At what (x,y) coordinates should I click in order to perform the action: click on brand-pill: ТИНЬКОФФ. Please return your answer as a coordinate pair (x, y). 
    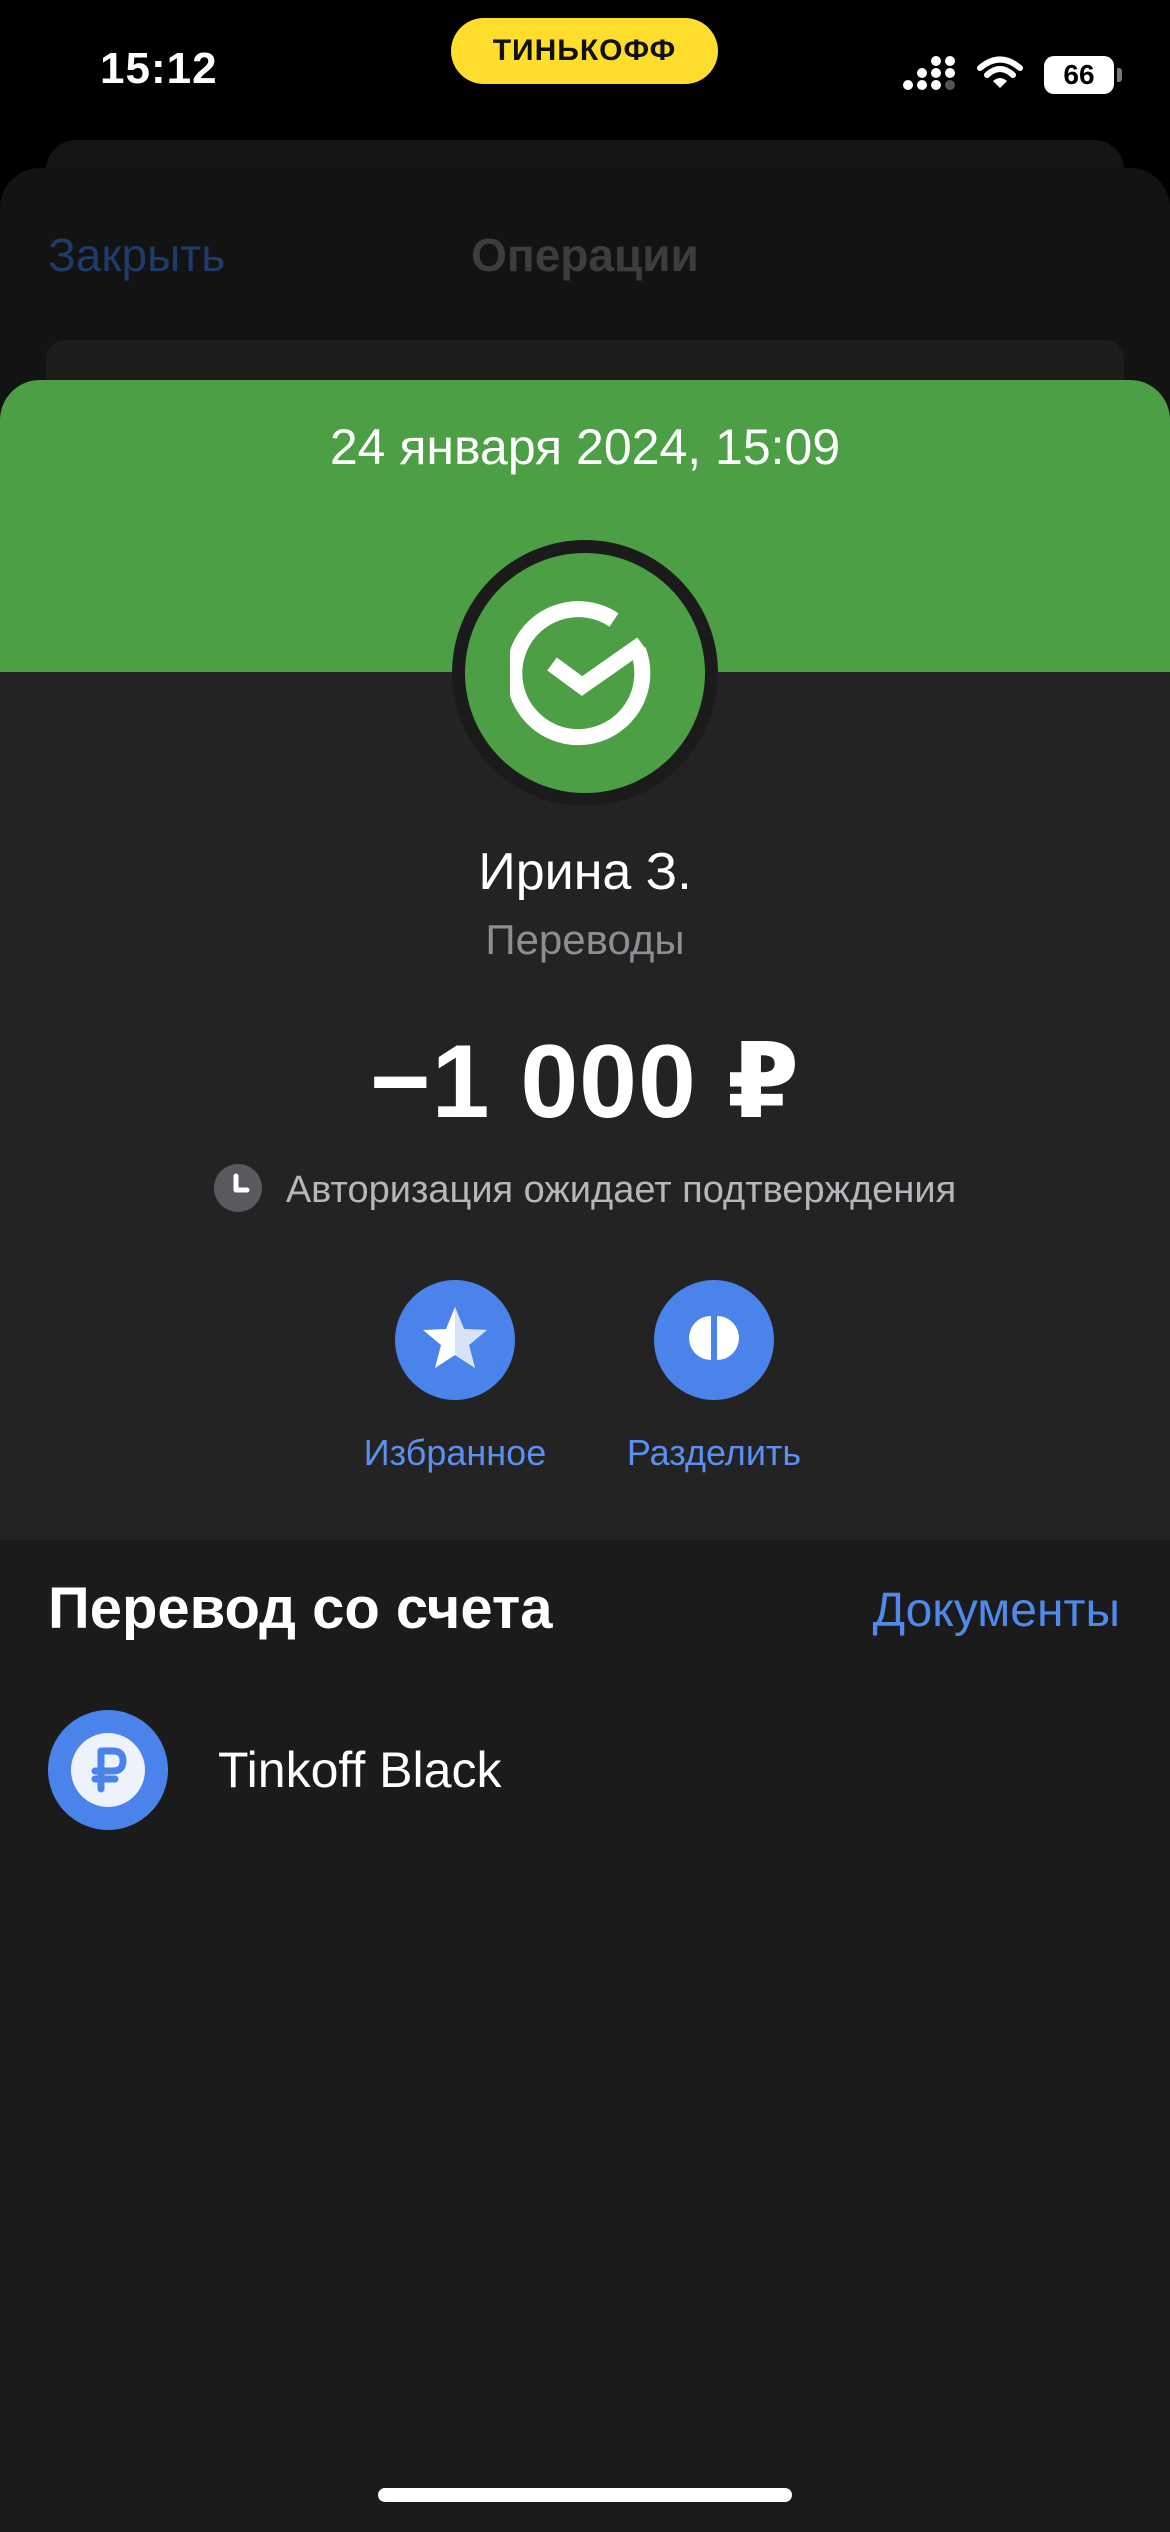
    Looking at the image, I should click on (584, 51).